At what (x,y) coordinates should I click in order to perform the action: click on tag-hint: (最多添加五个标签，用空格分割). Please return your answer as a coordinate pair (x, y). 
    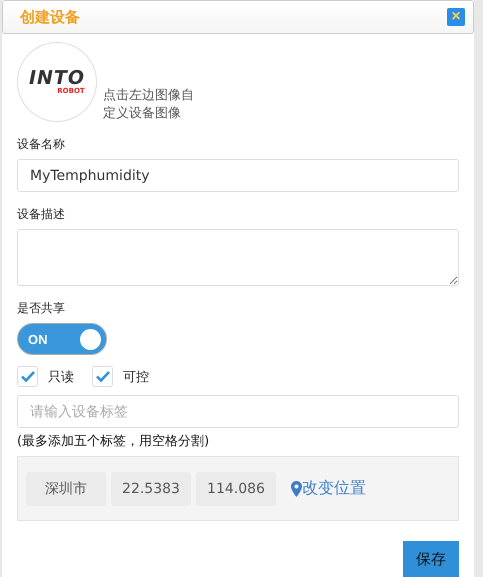
    Looking at the image, I should click on (113, 441).